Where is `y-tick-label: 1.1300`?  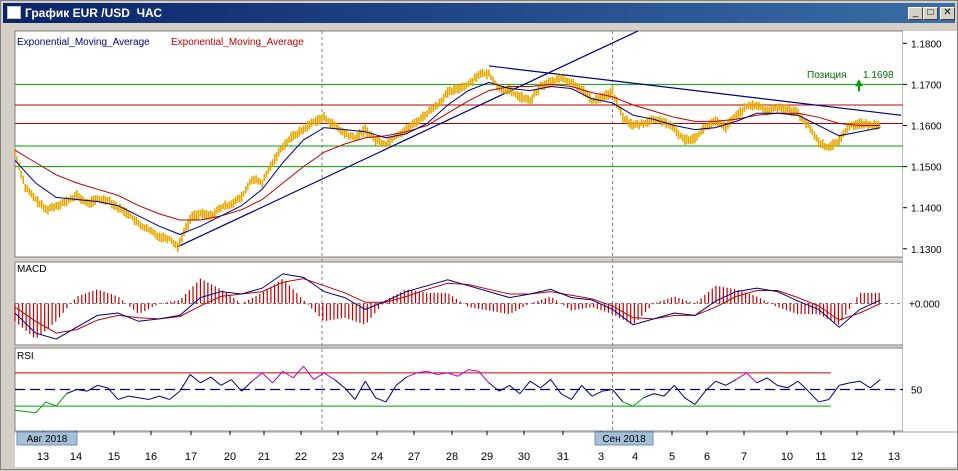
y-tick-label: 1.1300 is located at coordinates (926, 250).